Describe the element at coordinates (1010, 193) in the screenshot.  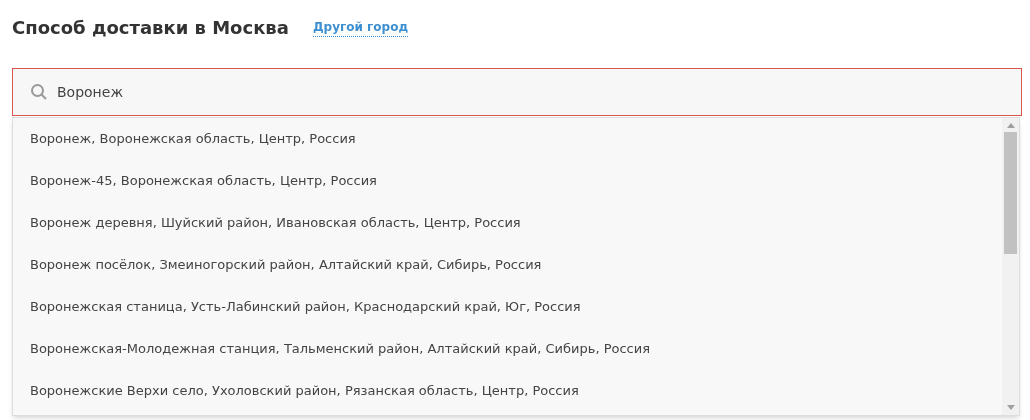
I see `scrollbar-thumb` at that location.